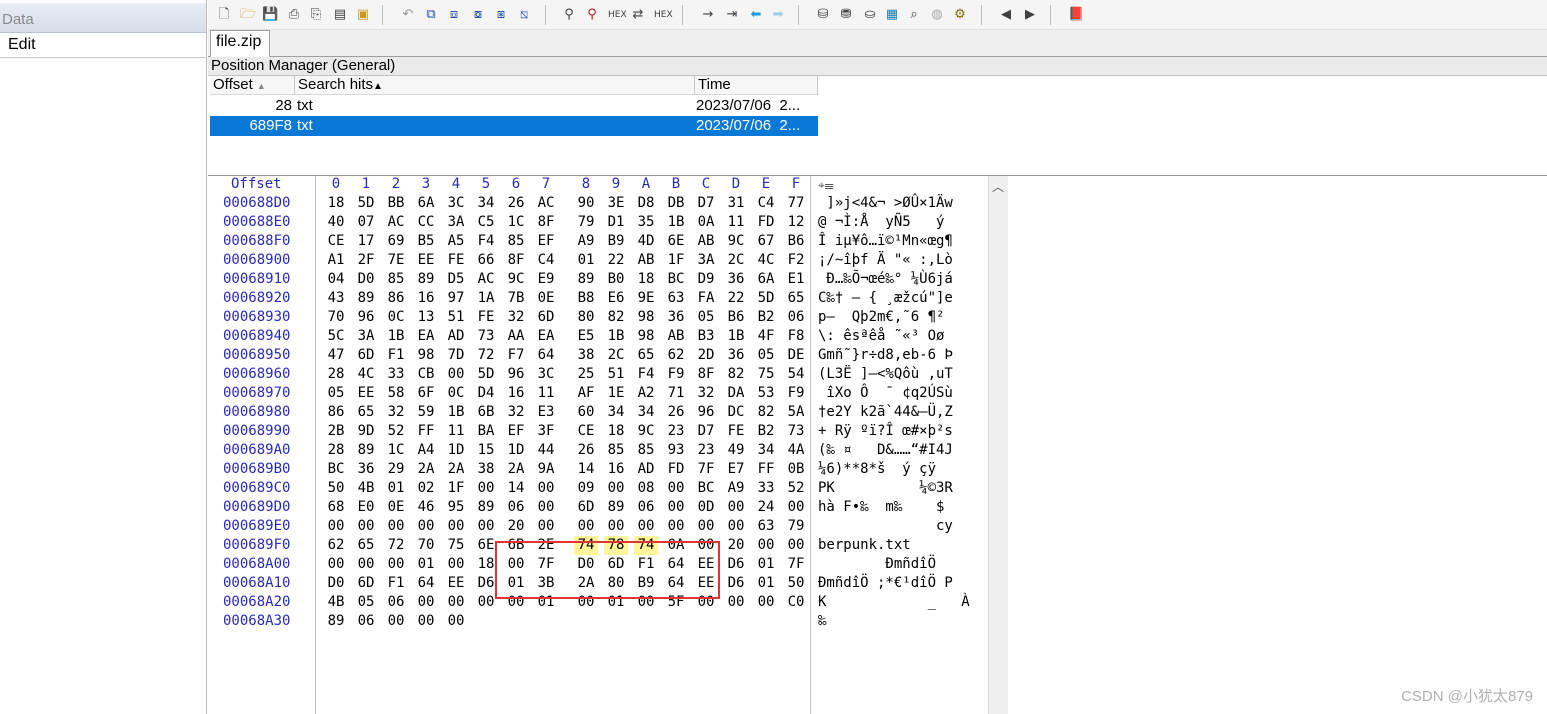 This screenshot has height=714, width=1547. What do you see at coordinates (546, 355) in the screenshot?
I see `hex-byte: 64` at bounding box center [546, 355].